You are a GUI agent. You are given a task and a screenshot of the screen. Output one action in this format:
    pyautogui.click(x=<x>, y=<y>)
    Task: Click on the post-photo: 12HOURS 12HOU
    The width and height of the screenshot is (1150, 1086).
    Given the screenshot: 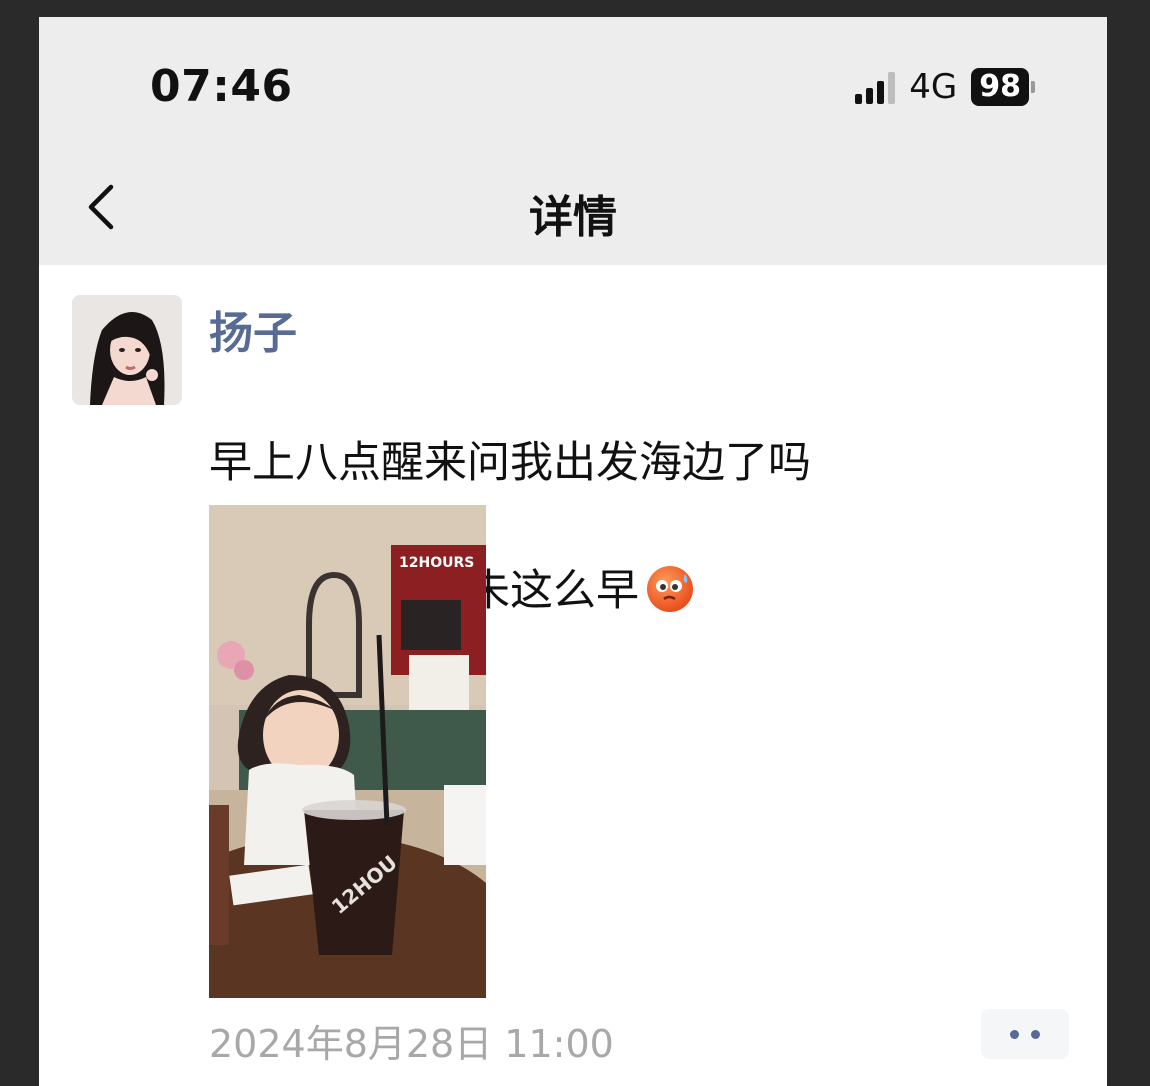 What is the action you would take?
    pyautogui.click(x=347, y=751)
    